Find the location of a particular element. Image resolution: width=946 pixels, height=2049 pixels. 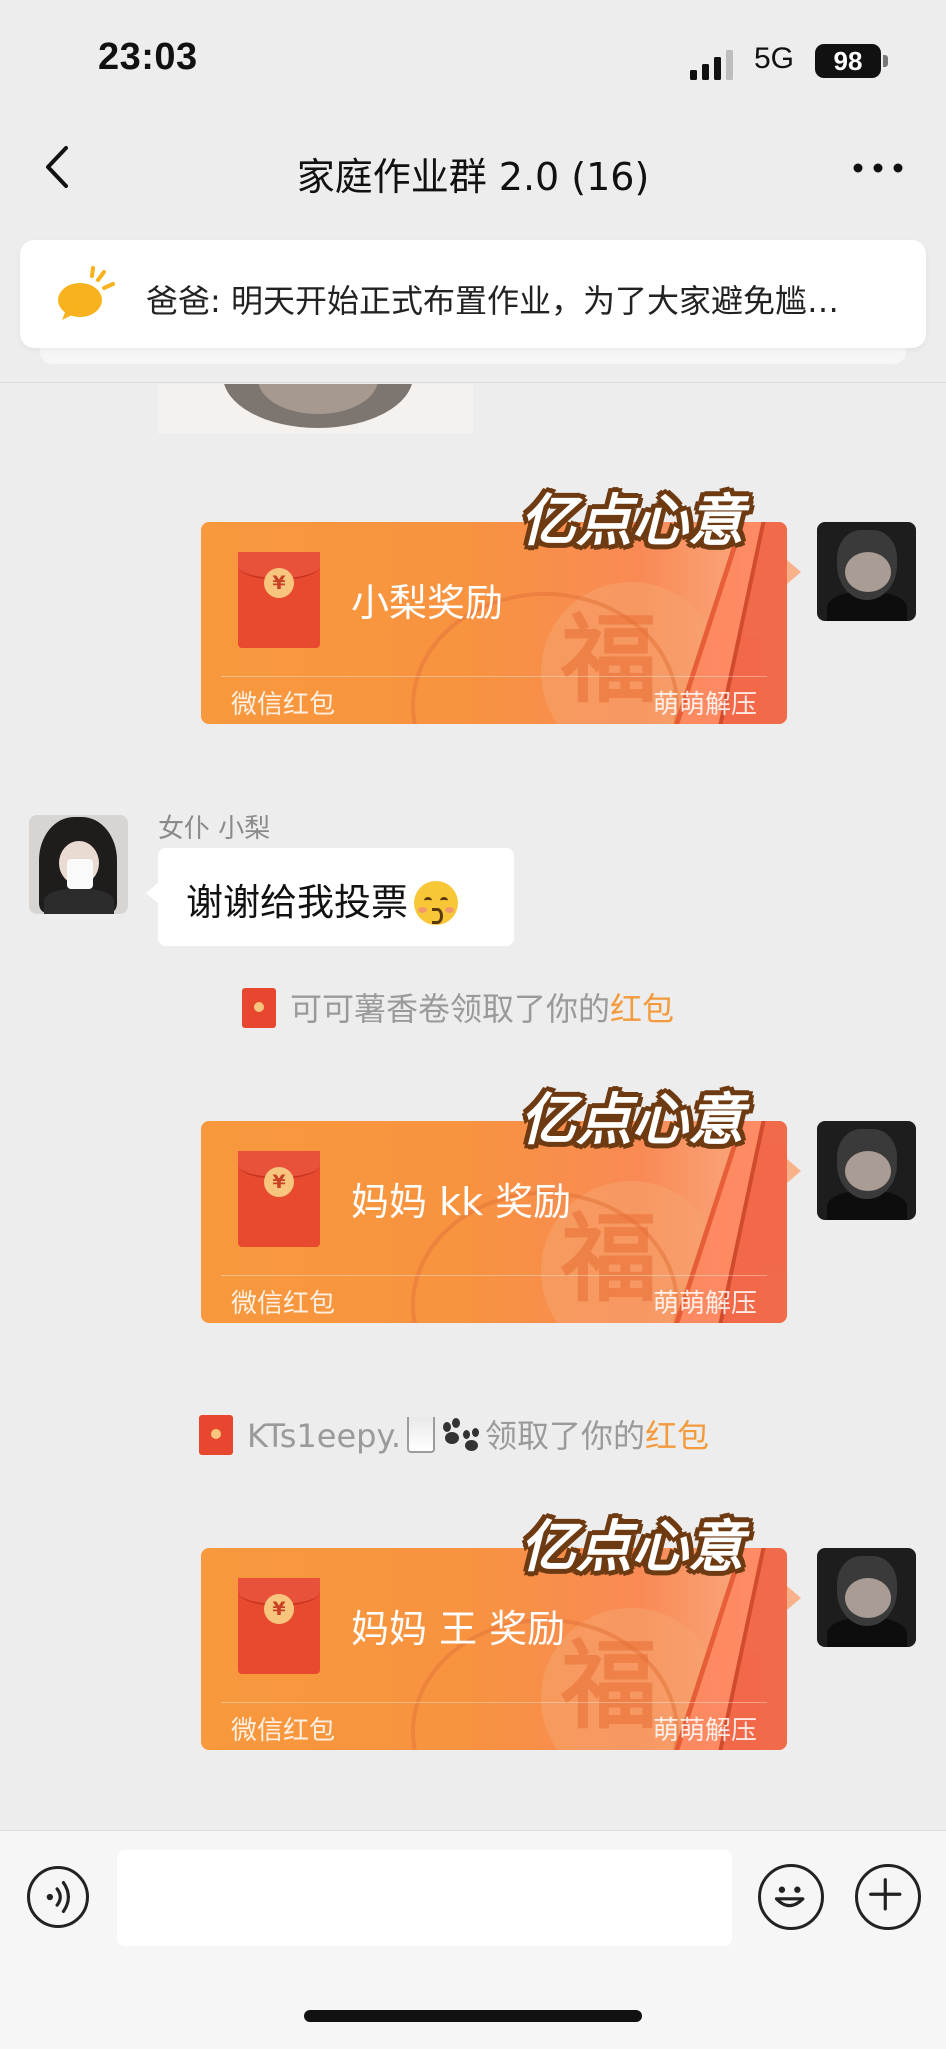

battery-icon: 98 is located at coordinates (848, 61).